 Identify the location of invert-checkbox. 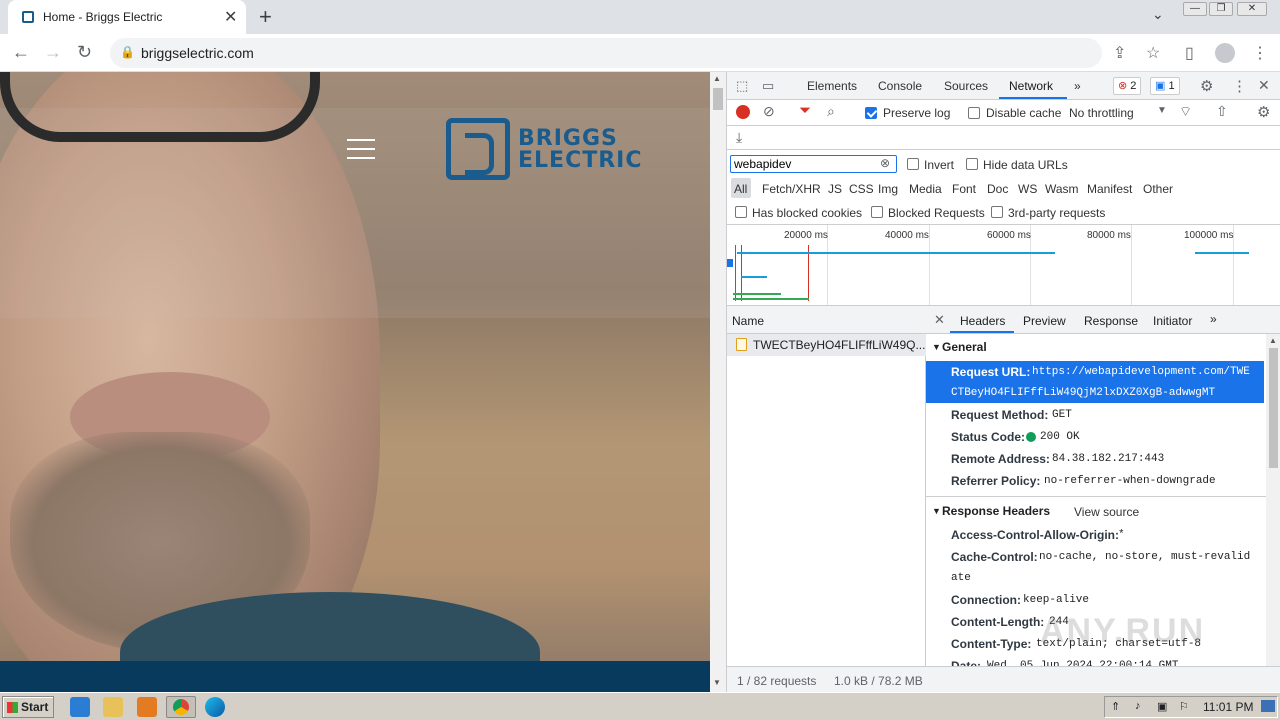
(913, 164).